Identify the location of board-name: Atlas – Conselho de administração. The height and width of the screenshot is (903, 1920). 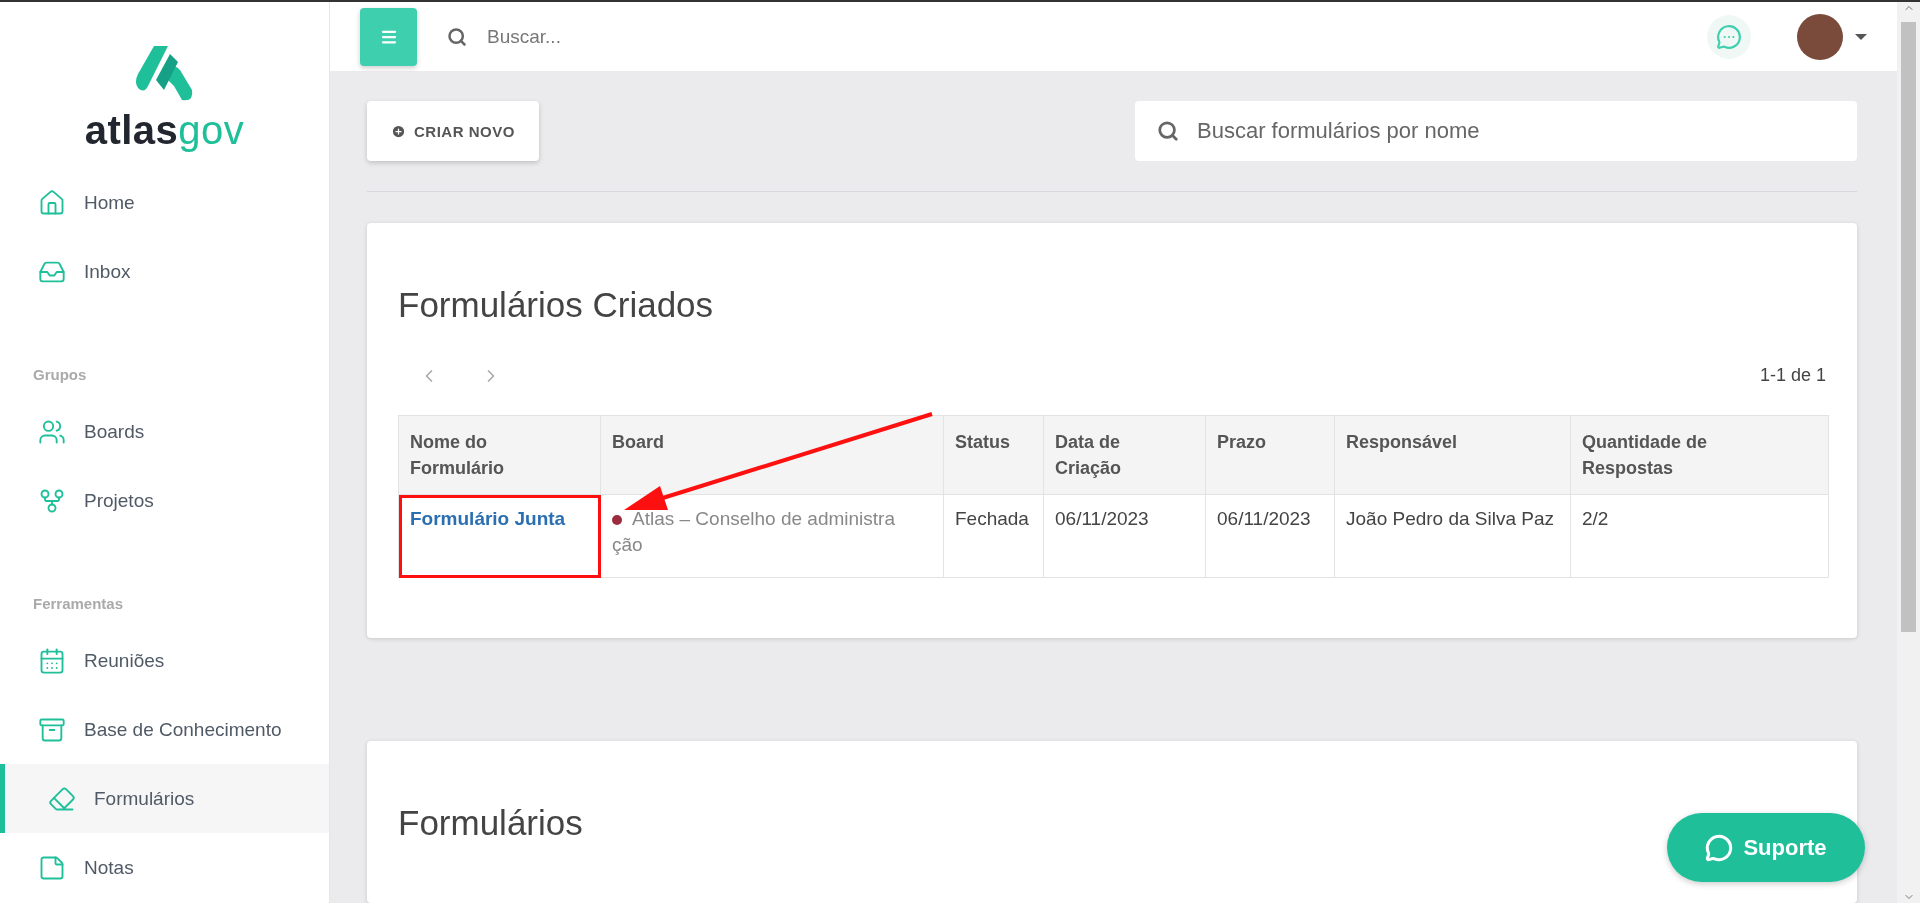
(753, 531).